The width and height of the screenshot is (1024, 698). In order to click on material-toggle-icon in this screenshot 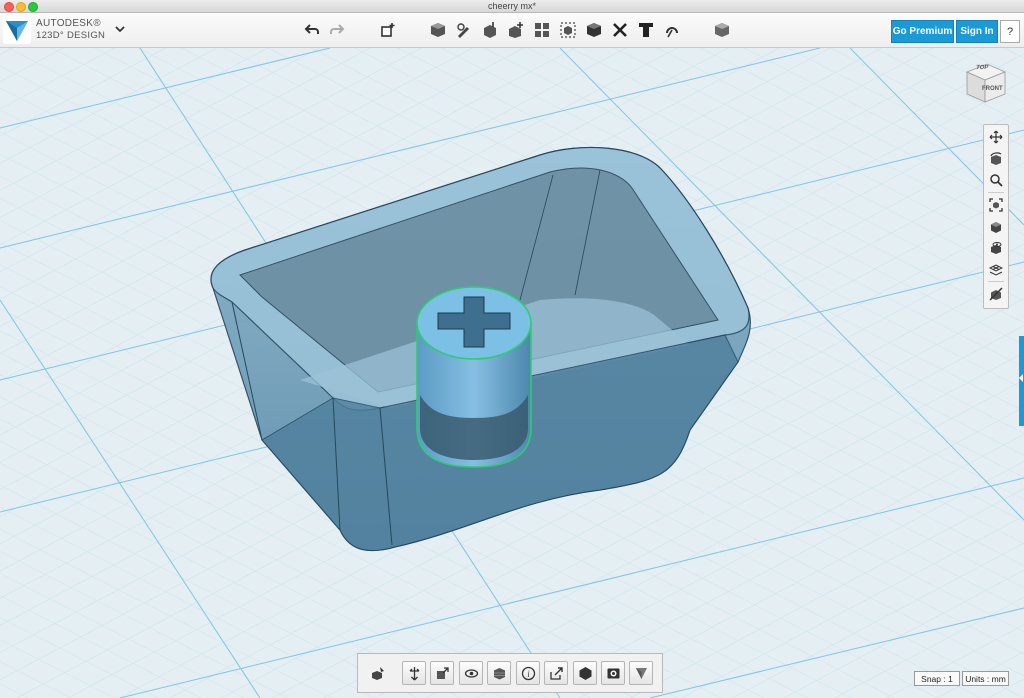, I will do `click(996, 294)`.